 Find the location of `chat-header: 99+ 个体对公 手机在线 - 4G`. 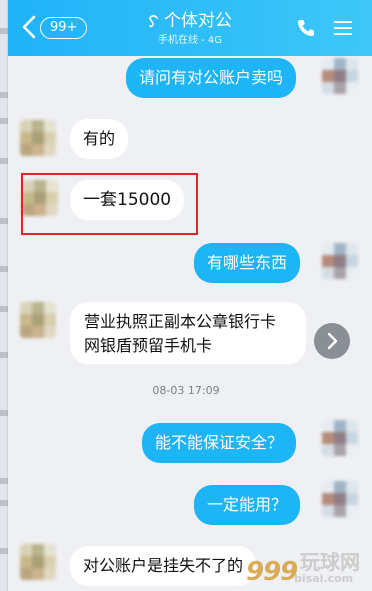

chat-header: 99+ 个体对公 手机在线 - 4G is located at coordinates (190, 28).